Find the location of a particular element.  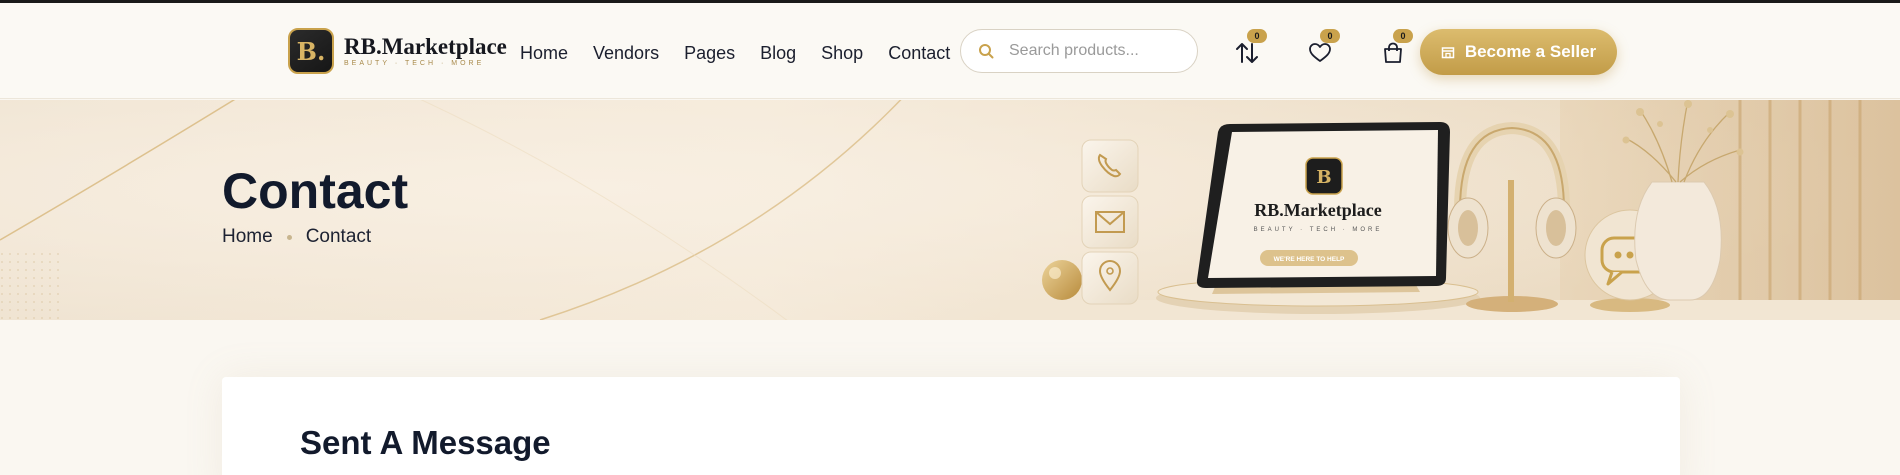

nav-pages: Pages is located at coordinates (709, 53).